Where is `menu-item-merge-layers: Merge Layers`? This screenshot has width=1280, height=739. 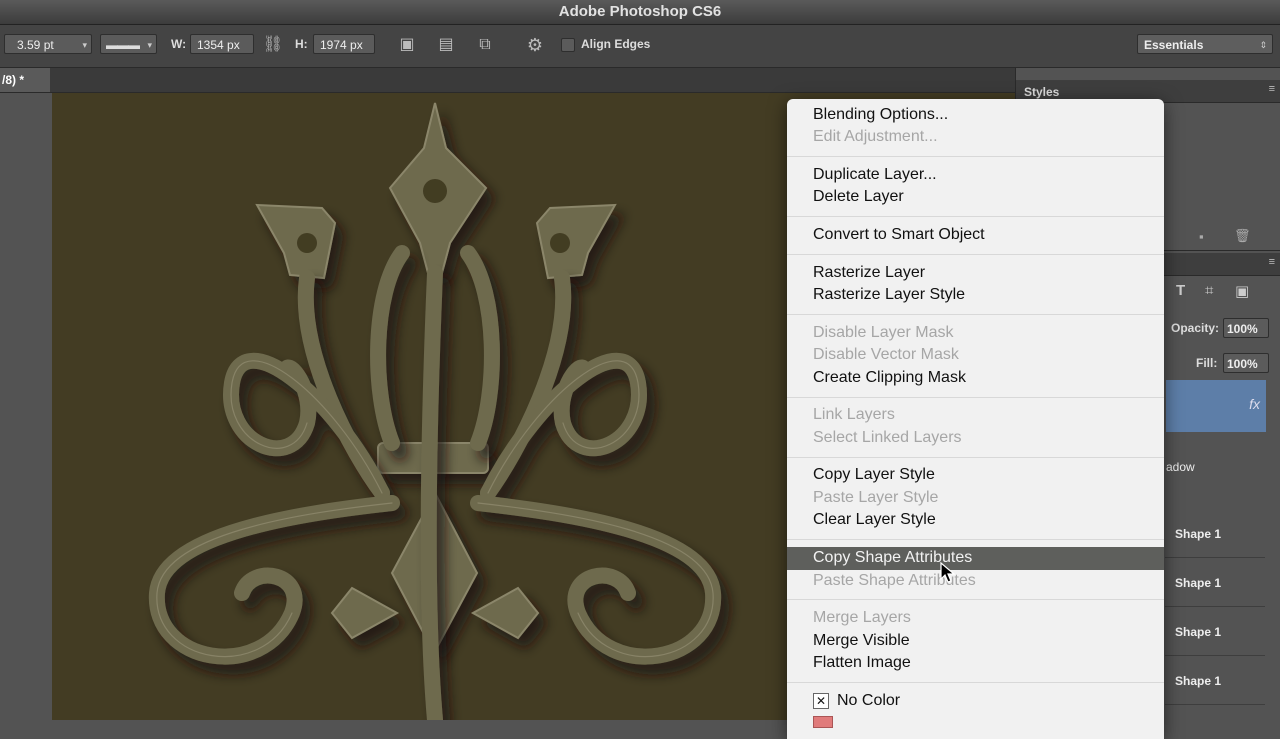 menu-item-merge-layers: Merge Layers is located at coordinates (862, 617).